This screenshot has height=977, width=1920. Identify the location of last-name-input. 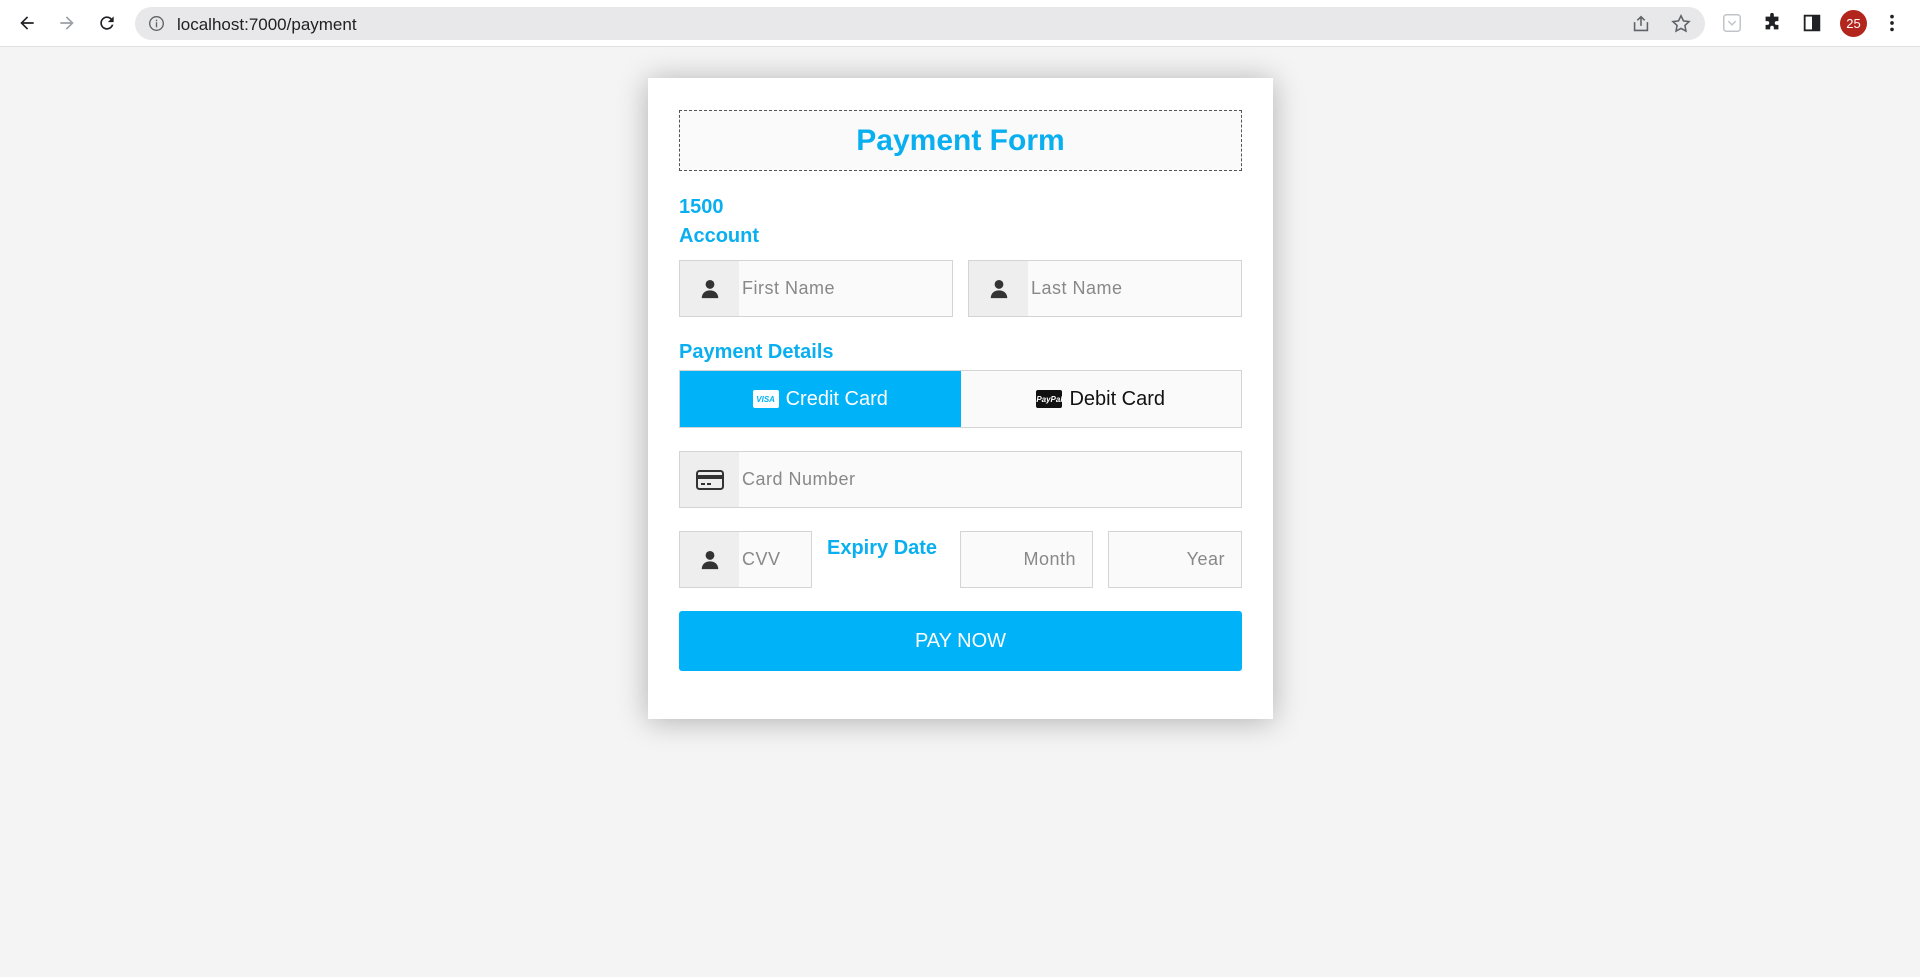
(1145, 288).